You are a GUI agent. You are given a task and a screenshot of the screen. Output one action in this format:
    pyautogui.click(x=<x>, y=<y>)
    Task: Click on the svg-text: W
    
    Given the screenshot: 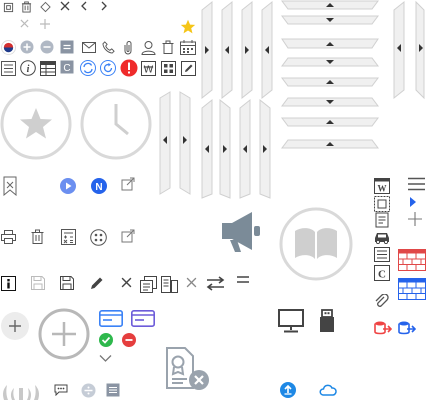 What is the action you would take?
    pyautogui.click(x=382, y=189)
    